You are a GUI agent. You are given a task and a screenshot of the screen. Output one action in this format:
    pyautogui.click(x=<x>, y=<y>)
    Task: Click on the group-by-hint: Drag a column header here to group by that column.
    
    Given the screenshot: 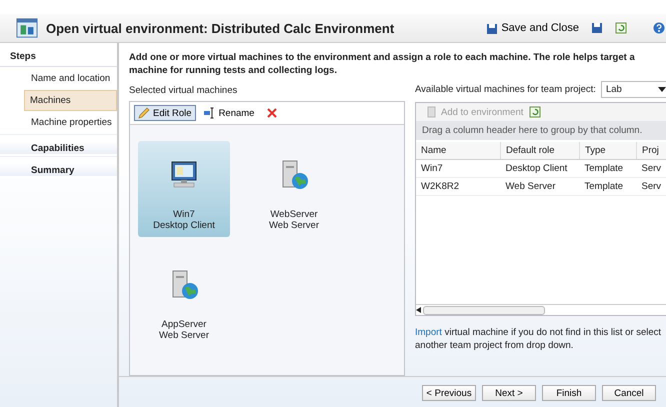 What is the action you would take?
    pyautogui.click(x=541, y=130)
    